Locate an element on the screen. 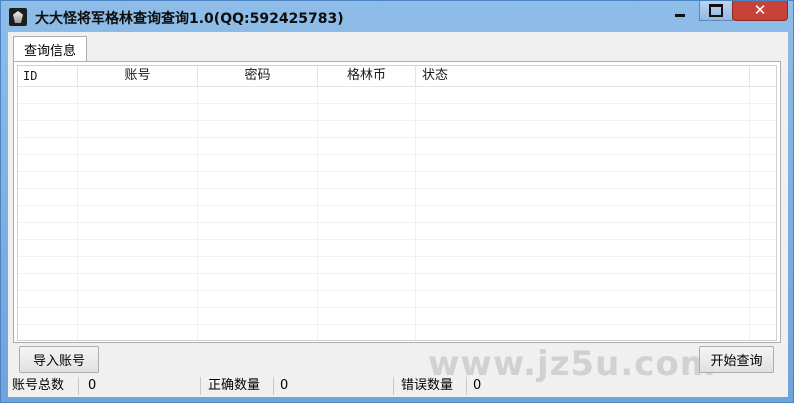  import-accounts-button: 导入账号 is located at coordinates (59, 359).